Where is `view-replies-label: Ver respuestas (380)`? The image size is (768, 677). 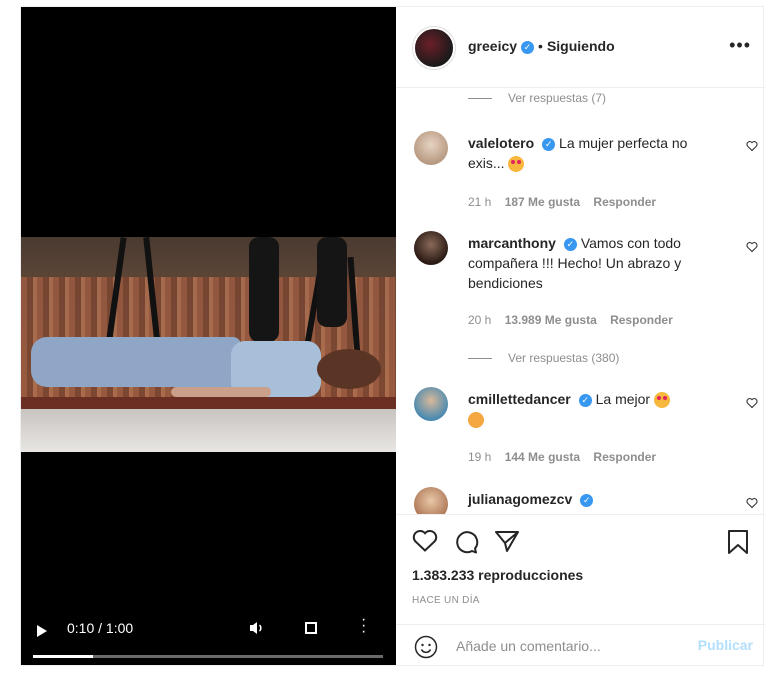
view-replies-label: Ver respuestas (380) is located at coordinates (564, 358).